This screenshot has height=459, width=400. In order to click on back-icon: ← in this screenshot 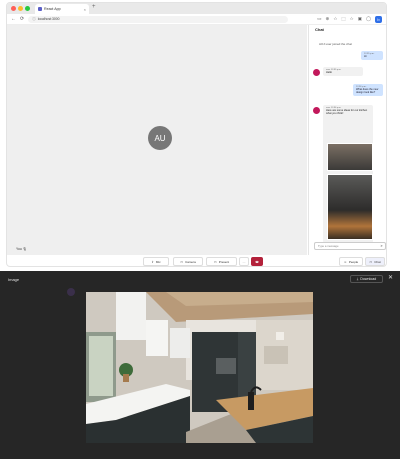, I will do `click(13, 19)`.